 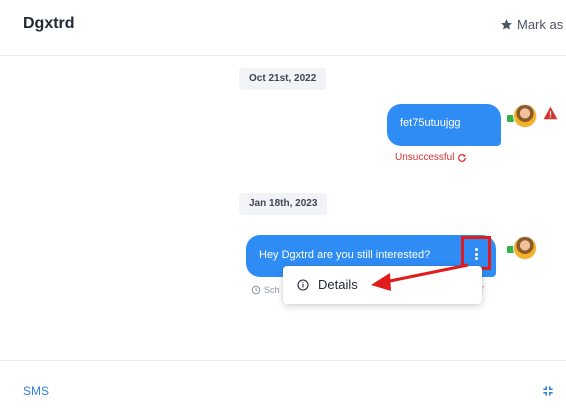 I want to click on clock-icon, so click(x=256, y=290).